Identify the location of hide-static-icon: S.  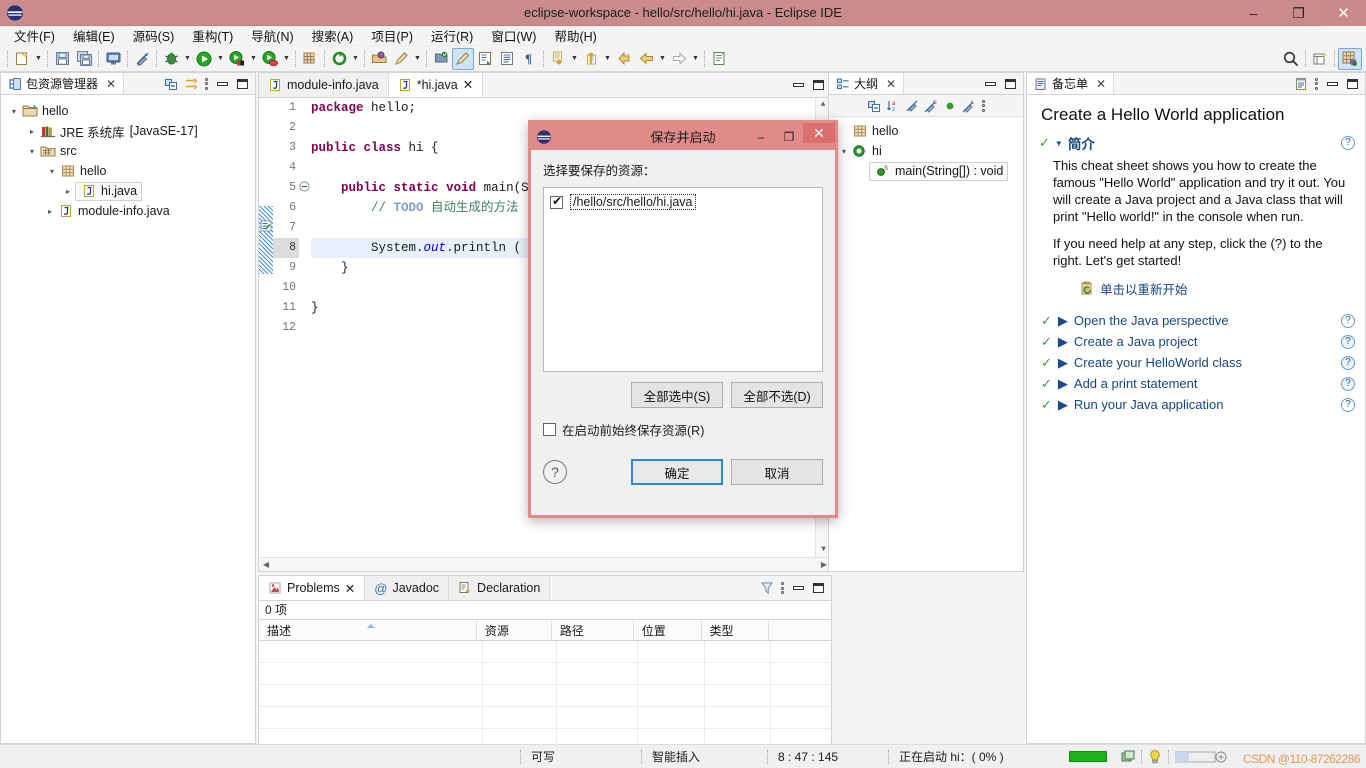
(930, 105).